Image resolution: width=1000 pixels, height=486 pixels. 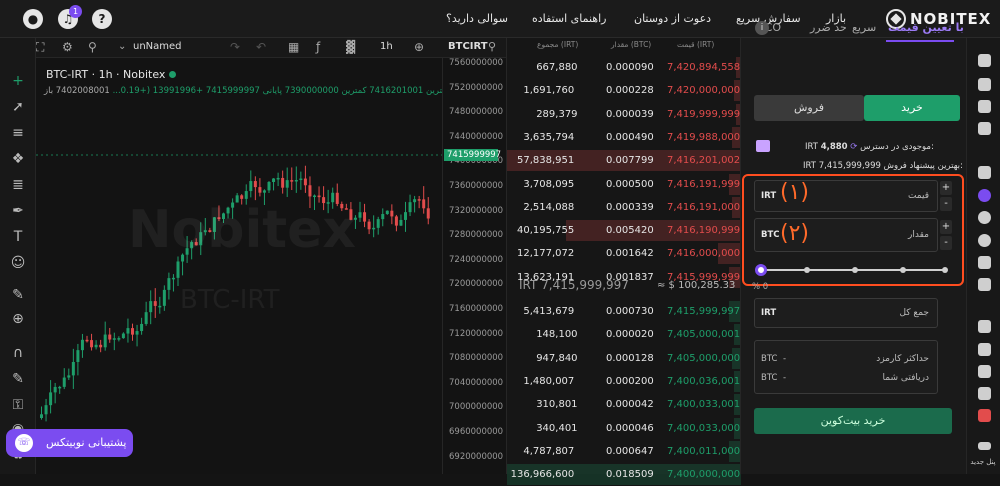 What do you see at coordinates (18, 353) in the screenshot?
I see `magnet-icon: ∩` at bounding box center [18, 353].